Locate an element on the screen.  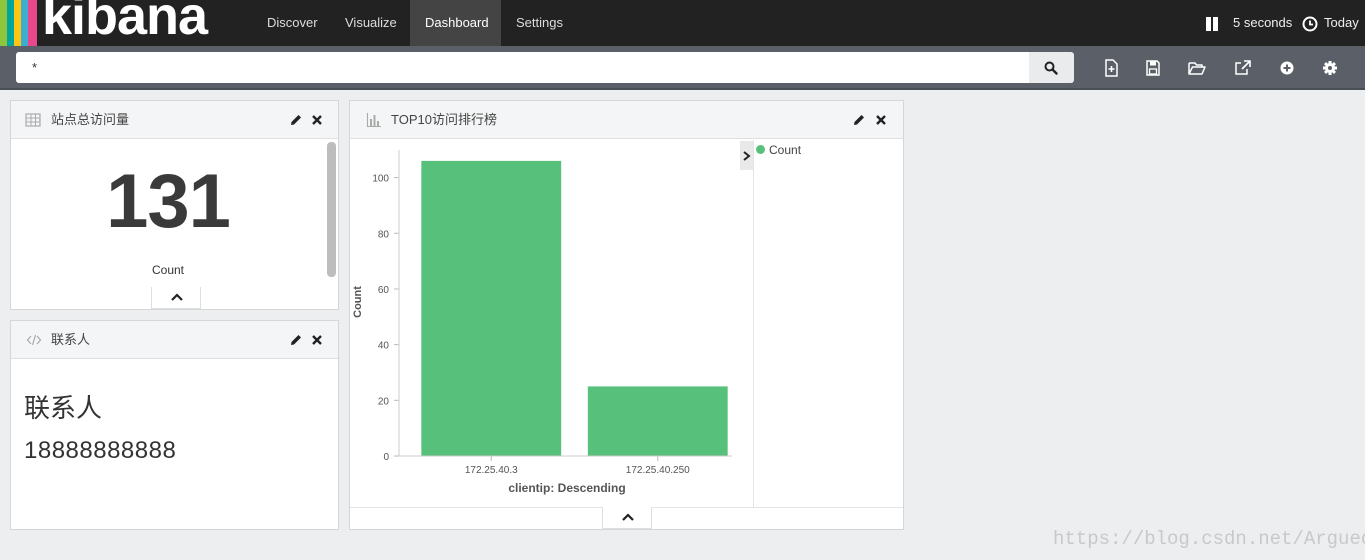
tab-visualize: Visualize is located at coordinates (371, 23).